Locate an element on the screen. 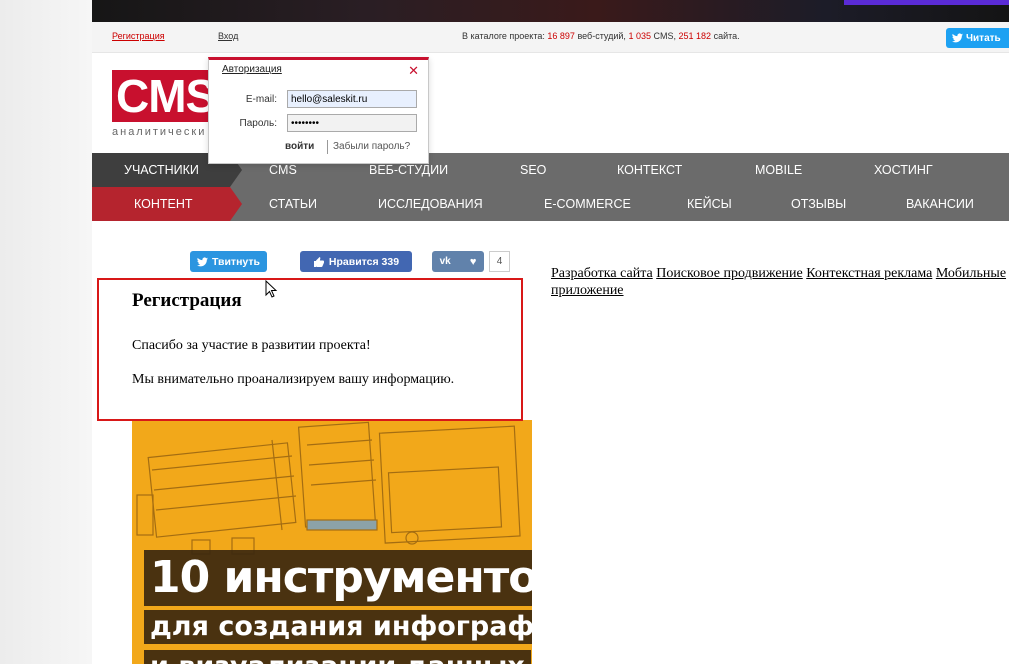  nav-item-cases: Кейсы is located at coordinates (709, 204).